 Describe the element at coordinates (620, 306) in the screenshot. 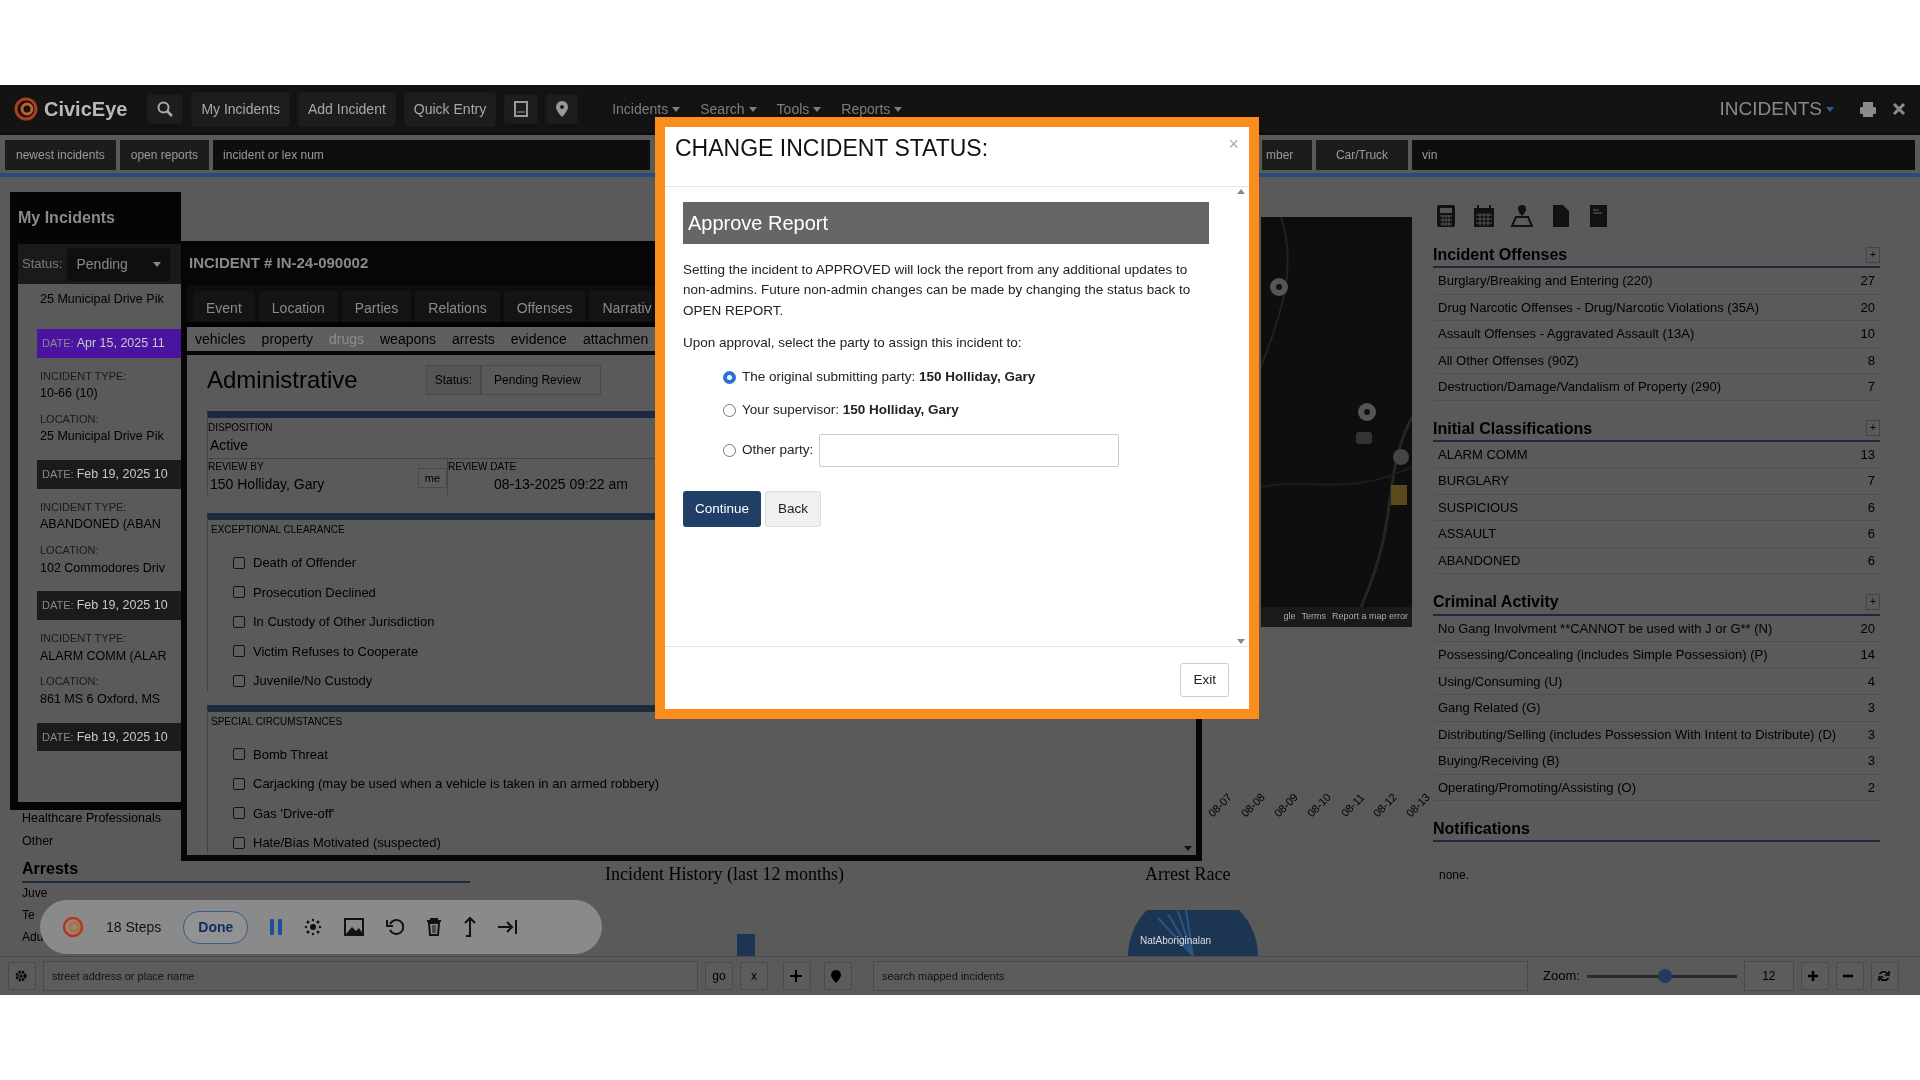

I see `tab: Narrativ` at that location.